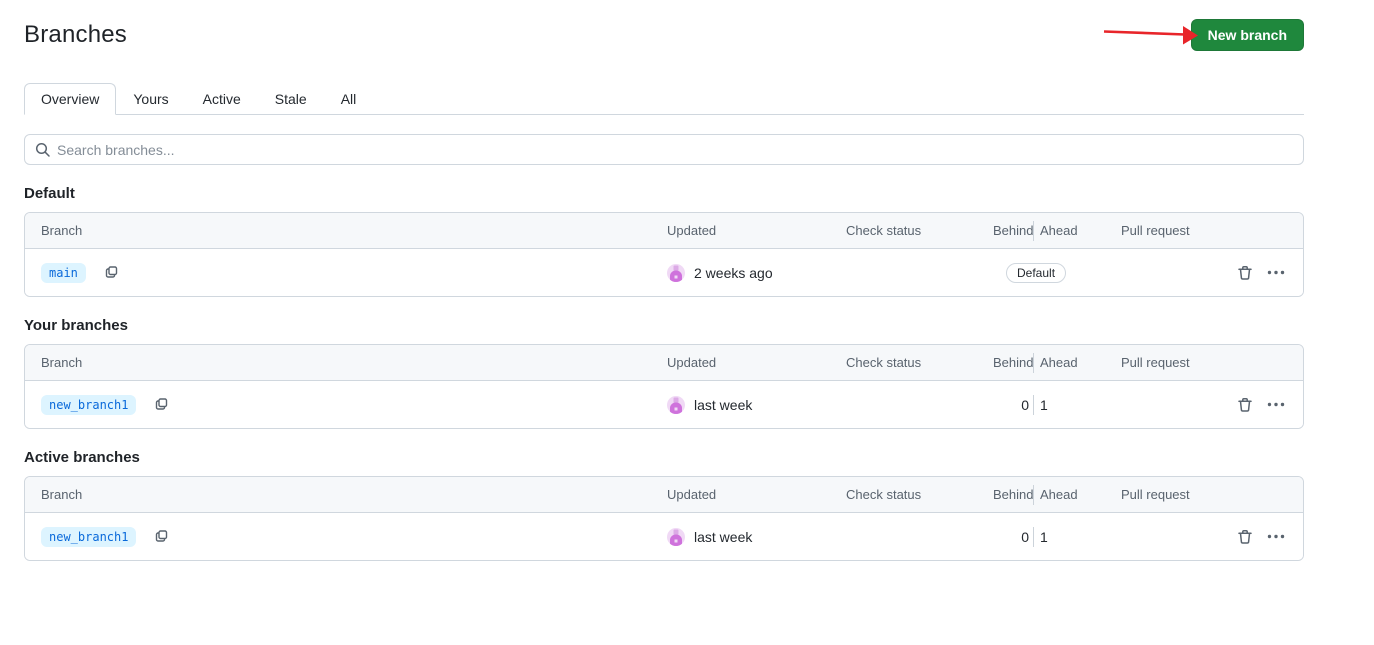  I want to click on page-title: Branches, so click(75, 34).